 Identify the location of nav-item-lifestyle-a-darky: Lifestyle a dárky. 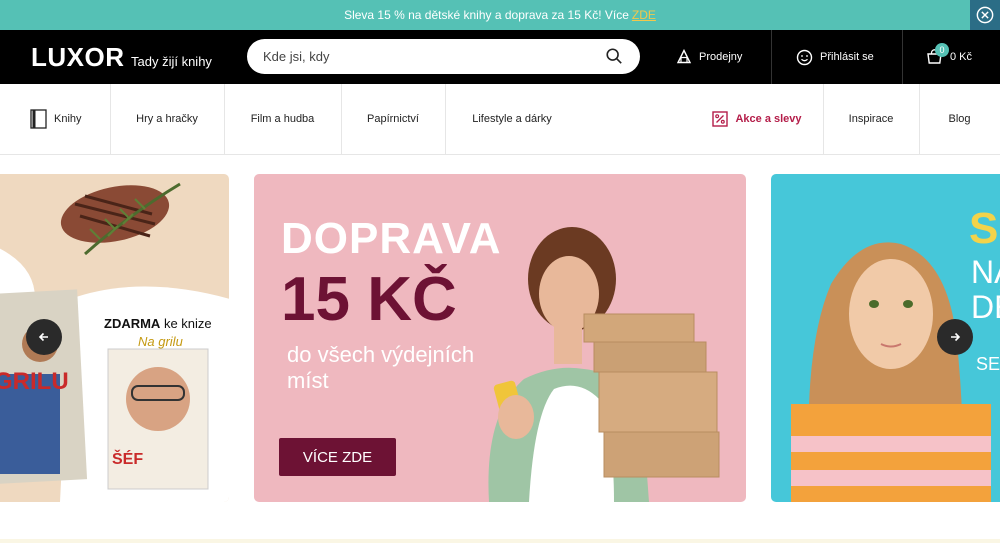
(512, 119).